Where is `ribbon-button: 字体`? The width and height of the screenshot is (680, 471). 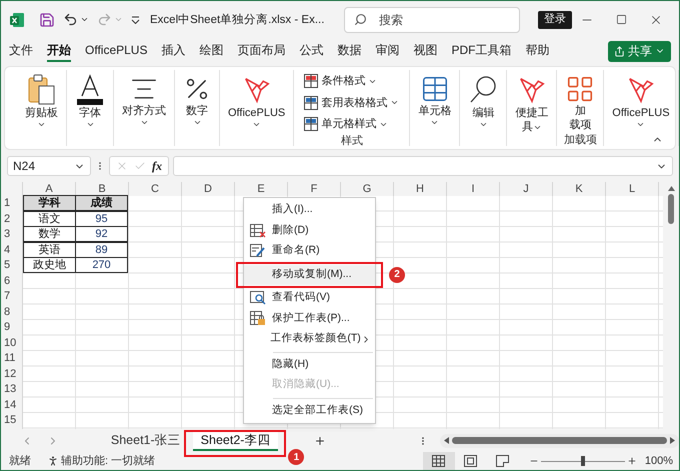 ribbon-button: 字体 is located at coordinates (90, 99).